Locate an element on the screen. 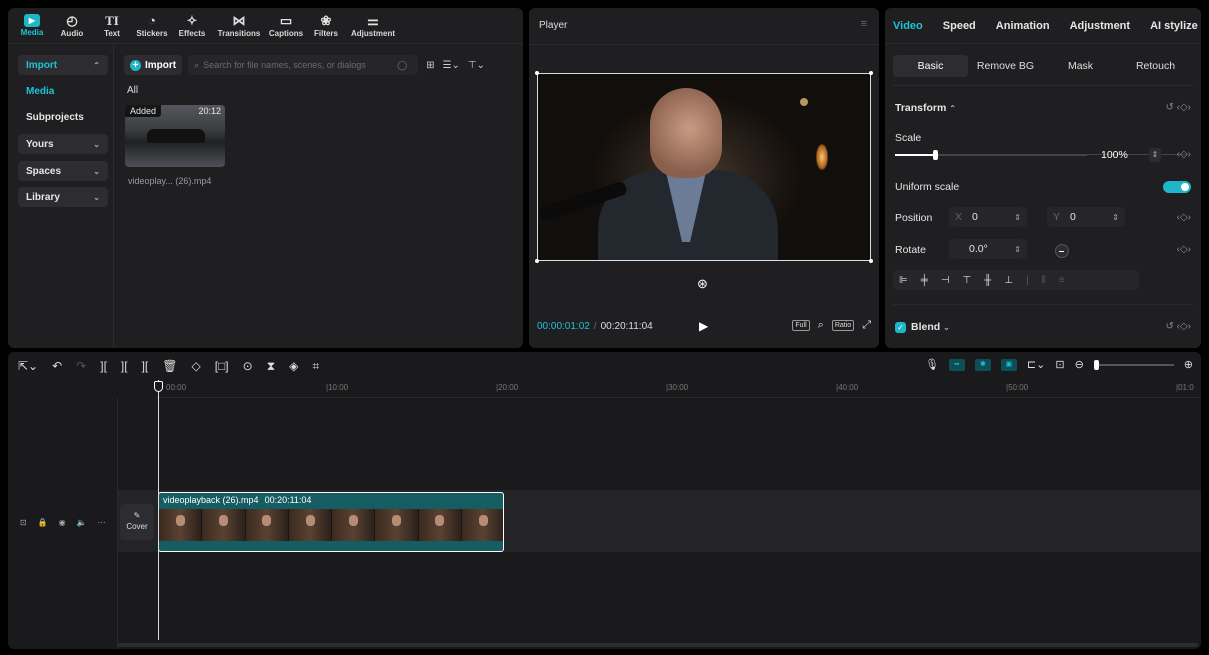 Image resolution: width=1209 pixels, height=655 pixels. tool-media: ▶ Media is located at coordinates (32, 26).